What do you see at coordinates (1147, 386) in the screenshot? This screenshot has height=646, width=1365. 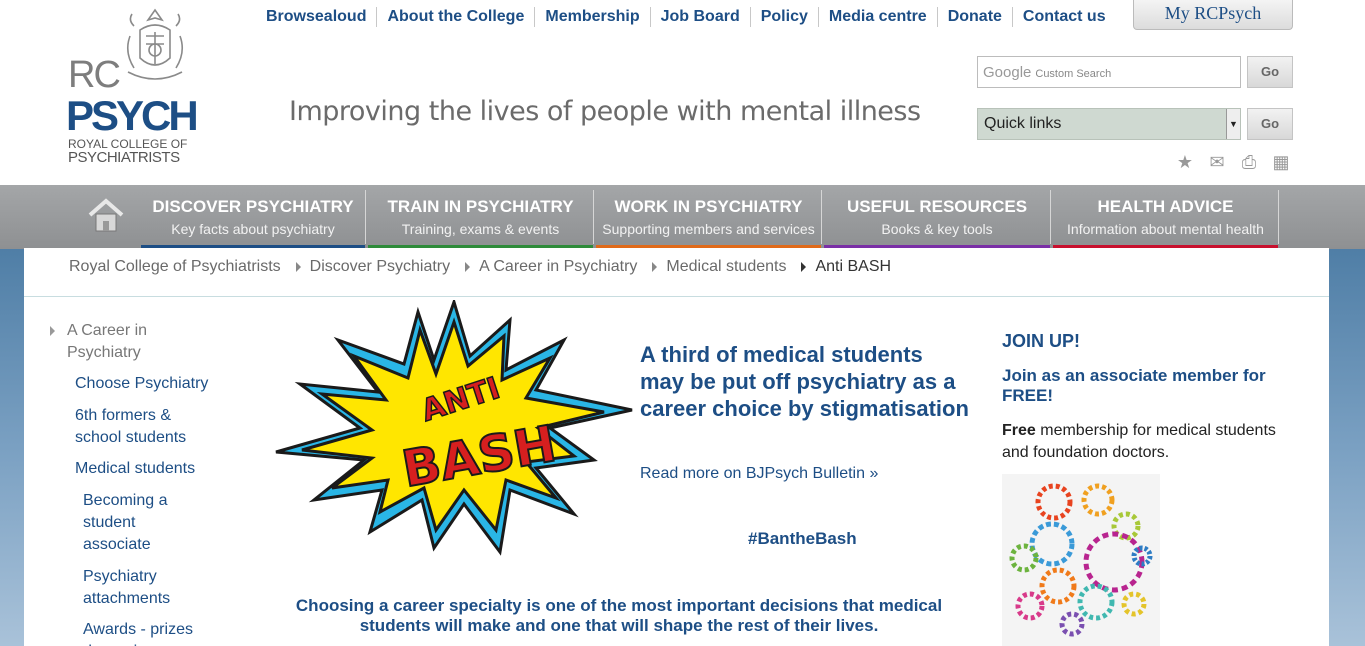 I see `join-associate-link: Join as an associate member for FREE!` at bounding box center [1147, 386].